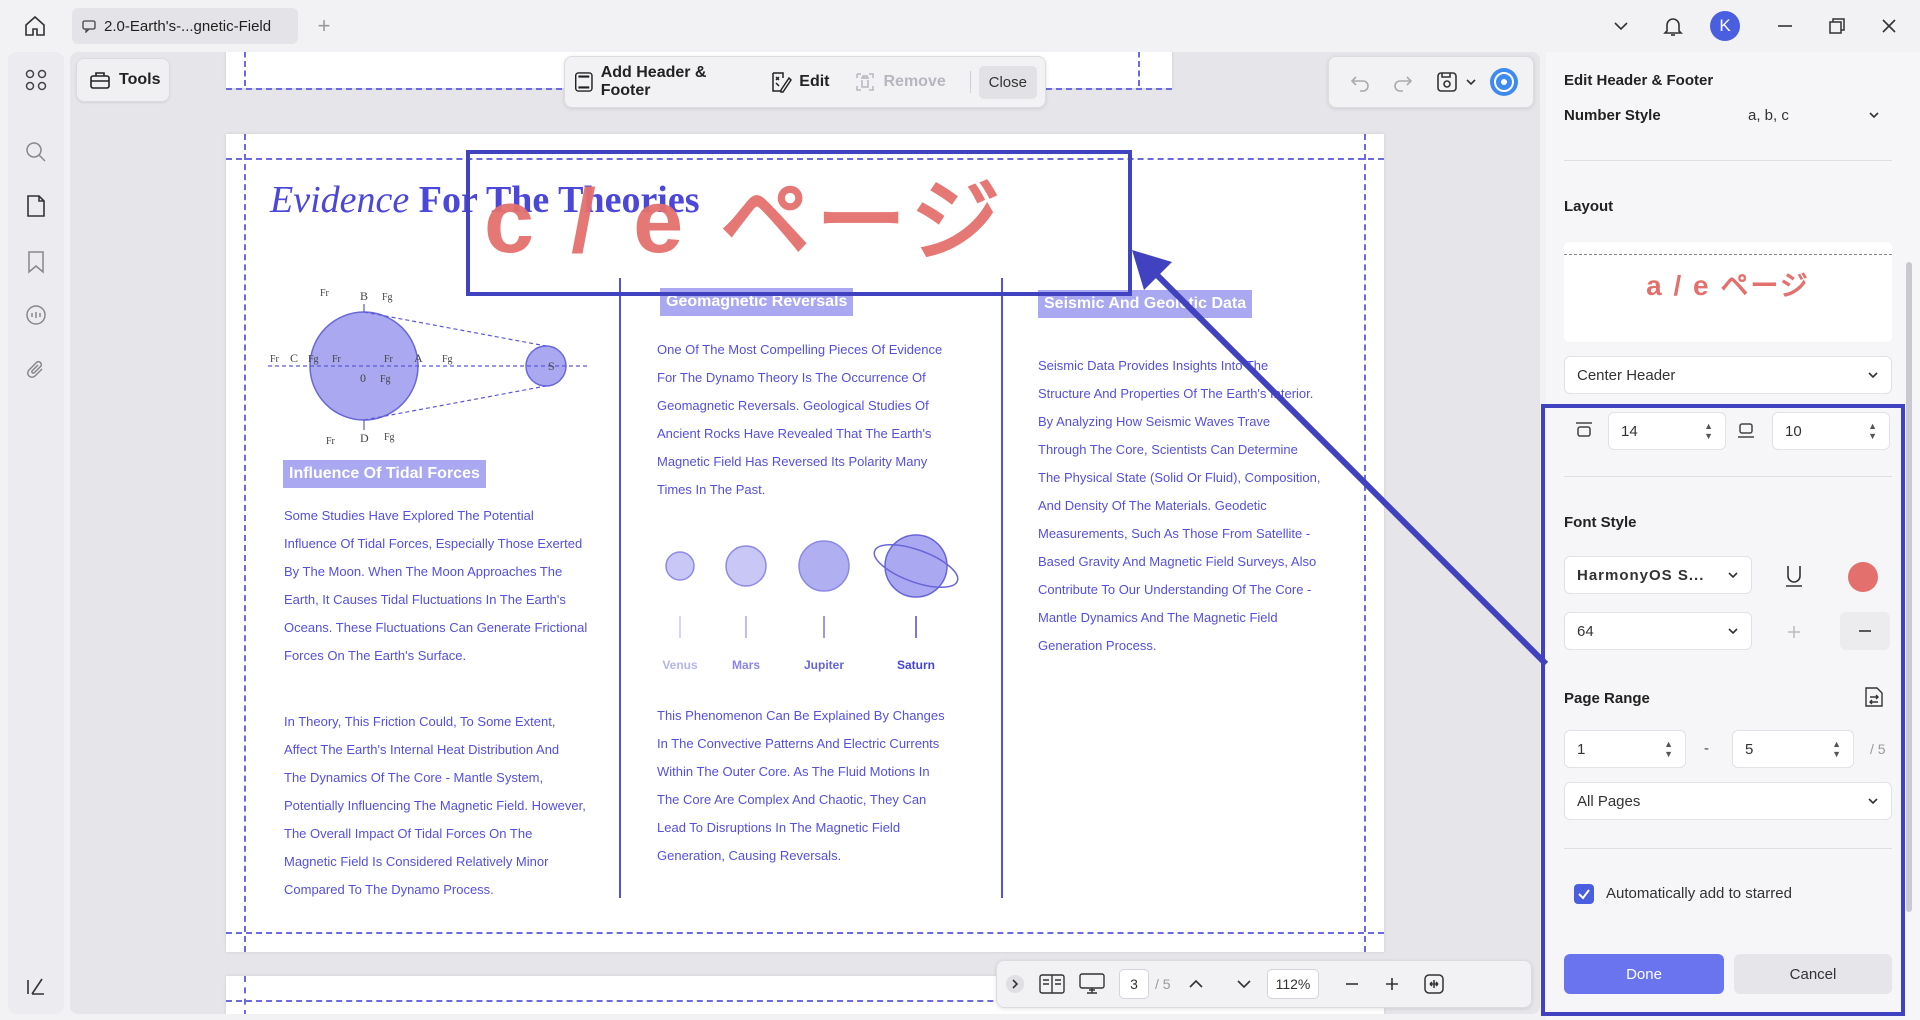 The image size is (1920, 1020). Describe the element at coordinates (35, 26) in the screenshot. I see `home-icon` at that location.